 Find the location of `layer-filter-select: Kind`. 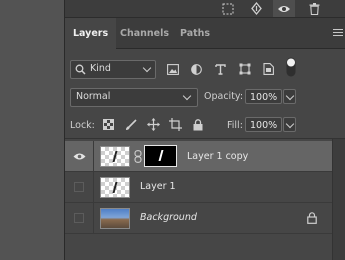

layer-filter-select: Kind is located at coordinates (113, 69).